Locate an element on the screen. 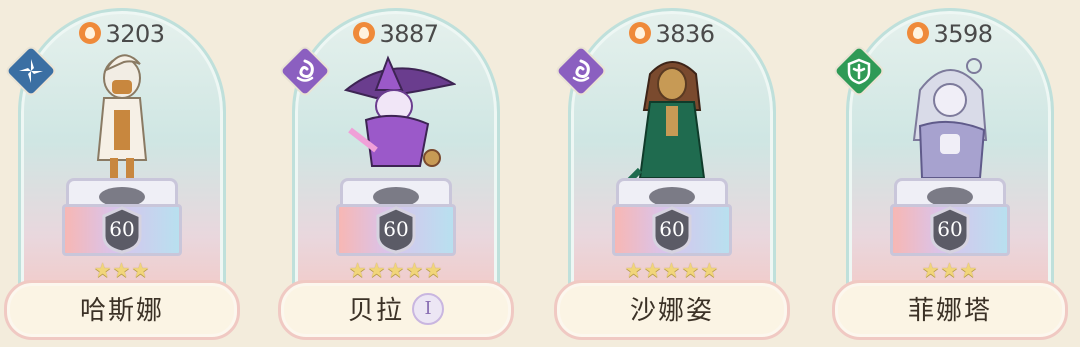  nature-shield-icon is located at coordinates (859, 71).